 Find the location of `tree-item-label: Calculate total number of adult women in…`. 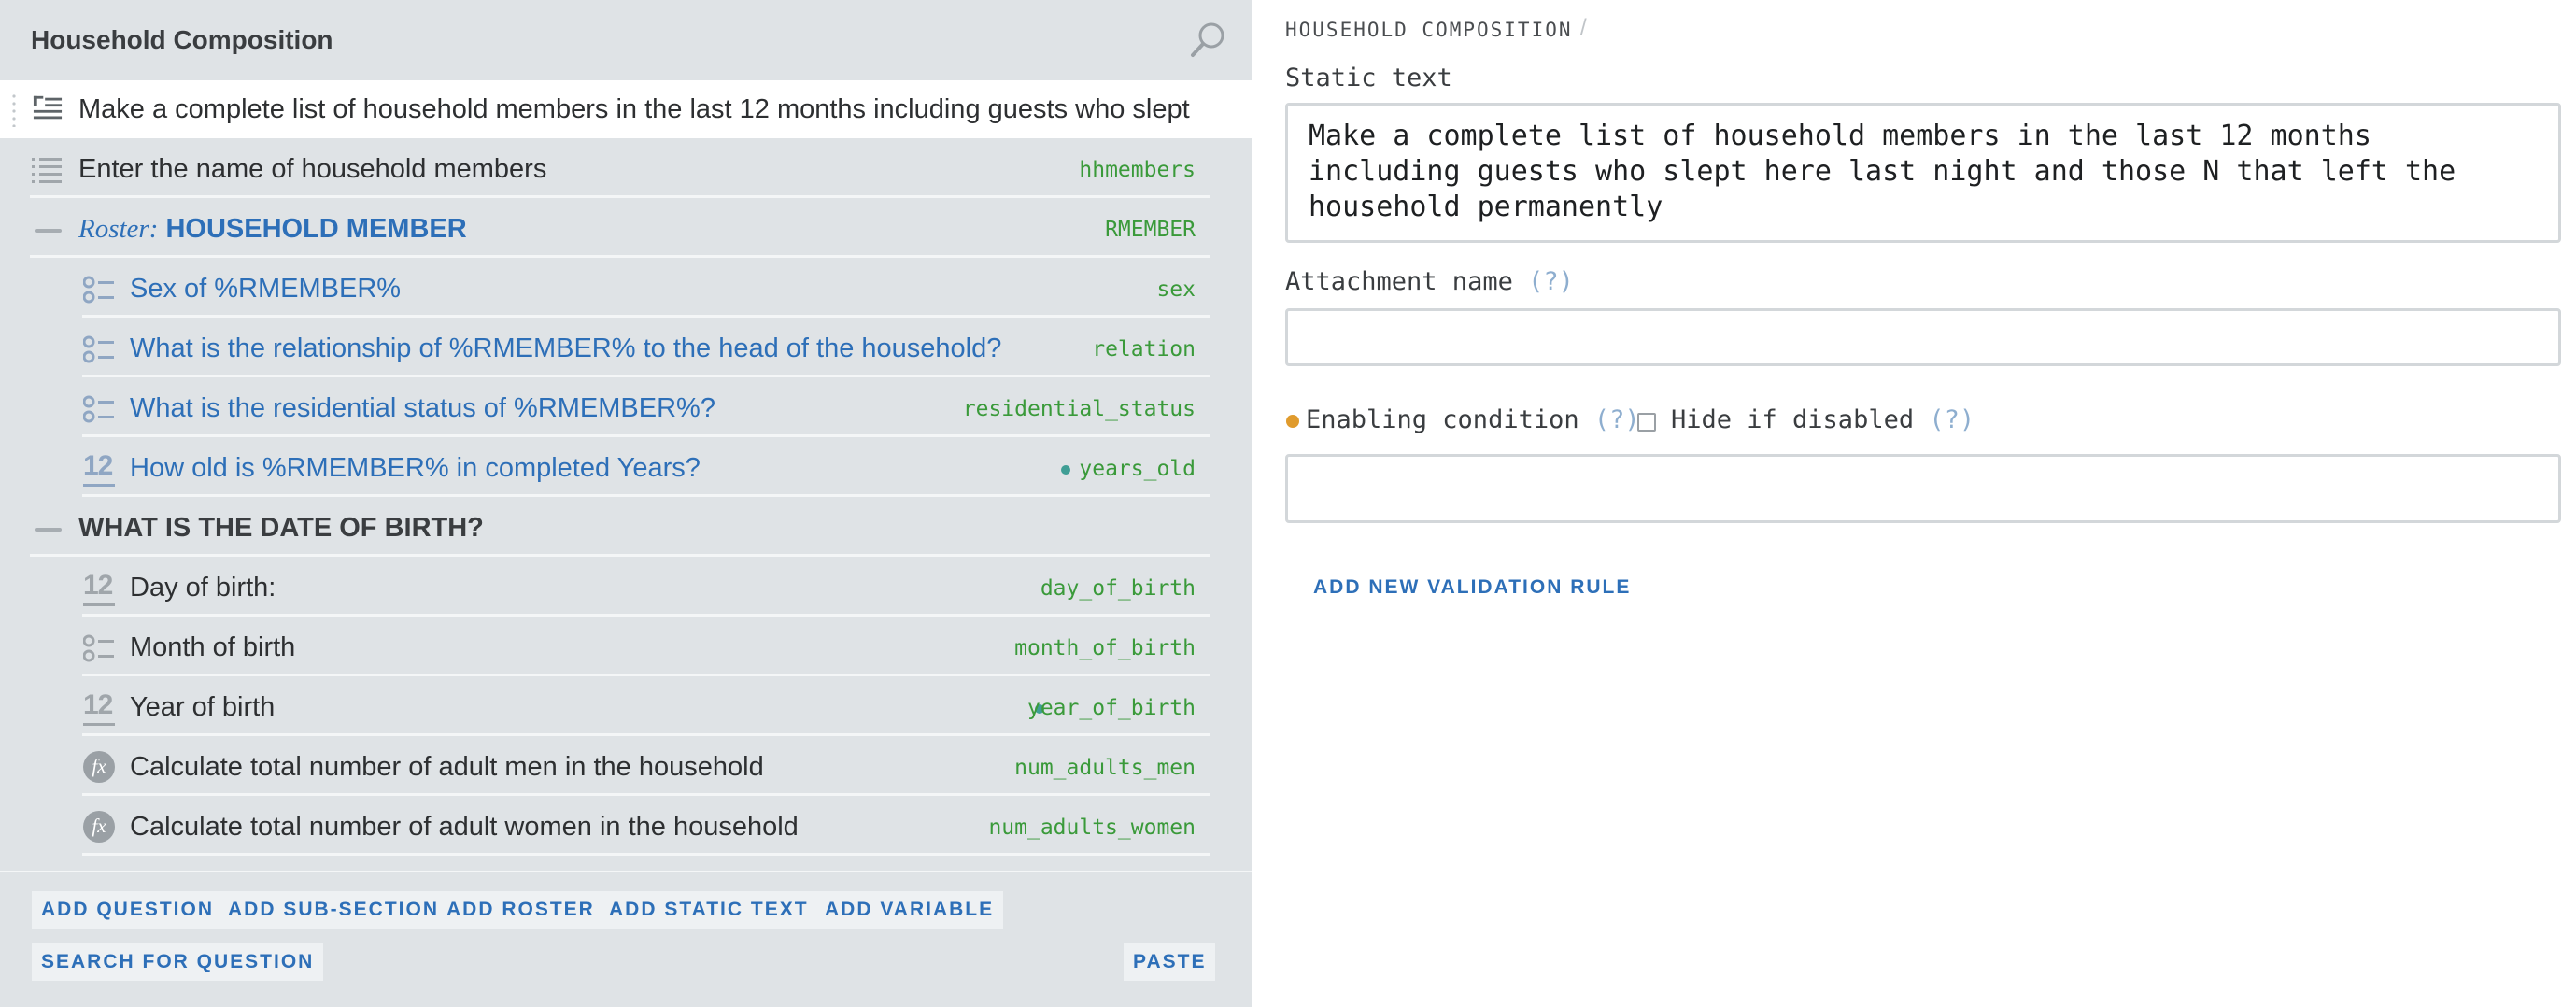

tree-item-label: Calculate total number of adult women in… is located at coordinates (464, 827).